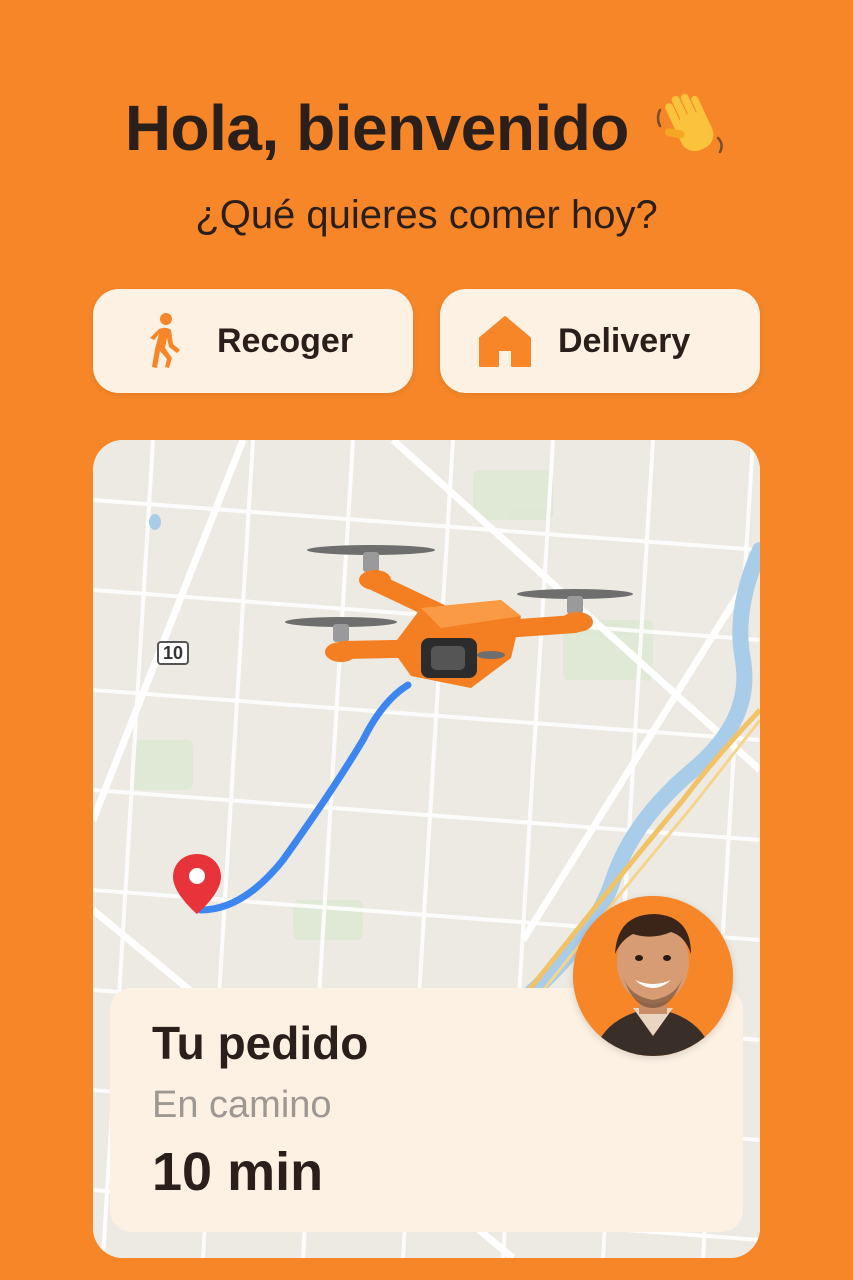  I want to click on delivery-button: Delivery, so click(600, 341).